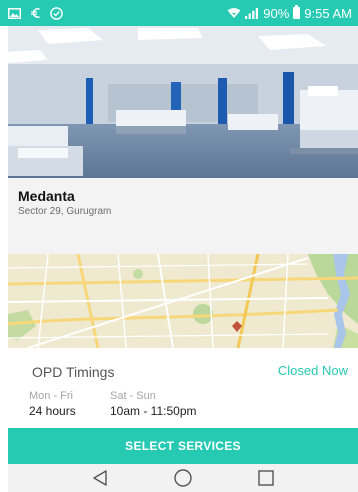 The image size is (358, 492). I want to click on status-bar-notifications, so click(35, 13).